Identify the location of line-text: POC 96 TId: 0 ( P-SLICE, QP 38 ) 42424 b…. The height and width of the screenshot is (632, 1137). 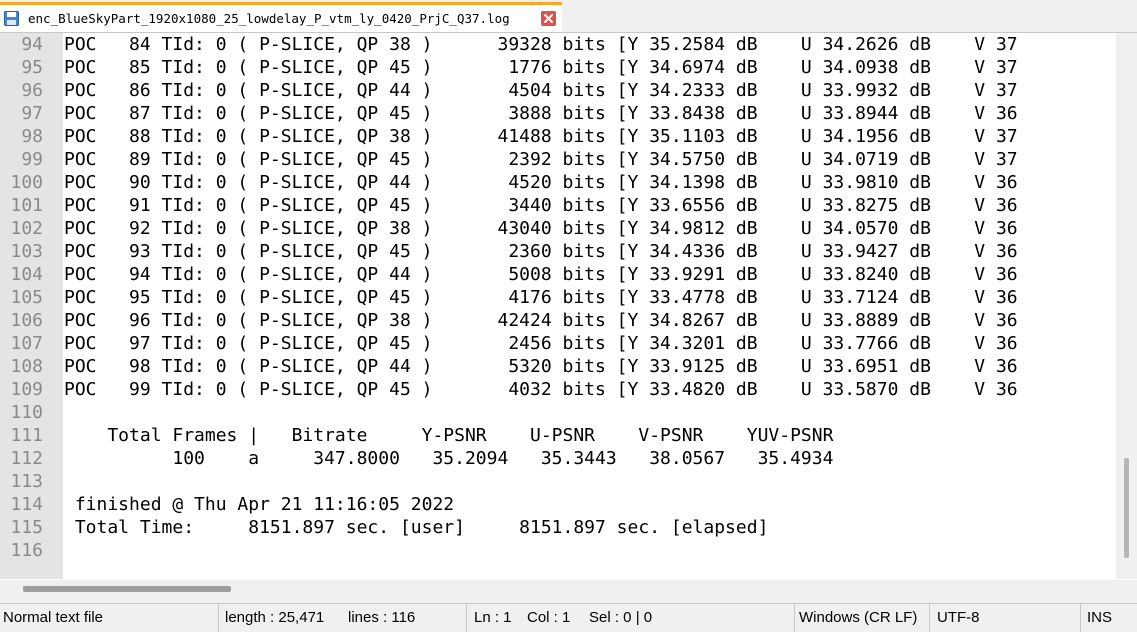
(541, 320).